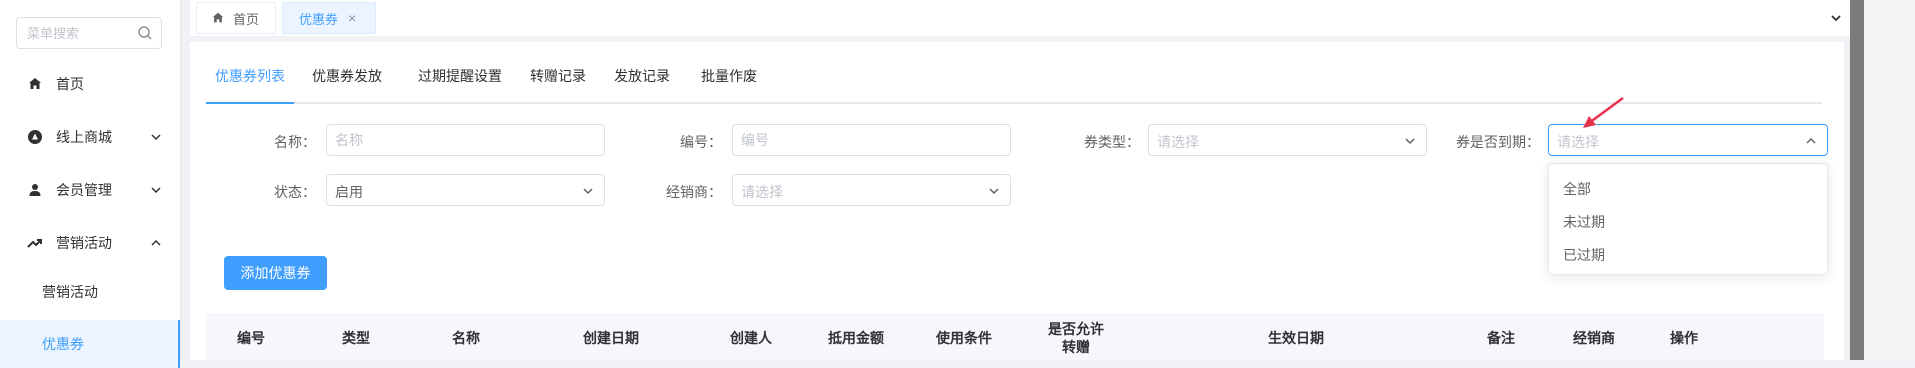  I want to click on tabs-bar: 首页 优惠券 ×, so click(1020, 18).